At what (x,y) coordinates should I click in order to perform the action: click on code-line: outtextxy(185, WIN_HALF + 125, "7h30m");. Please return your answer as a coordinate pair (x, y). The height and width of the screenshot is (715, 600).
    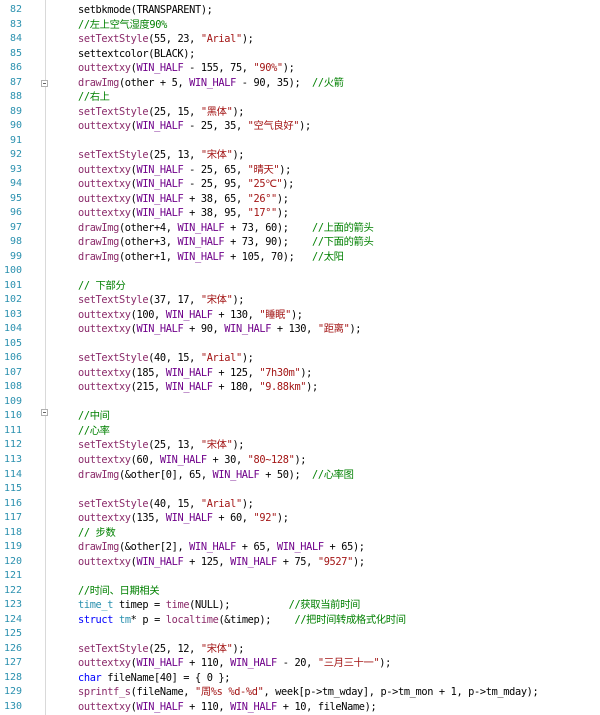
    Looking at the image, I should click on (339, 373).